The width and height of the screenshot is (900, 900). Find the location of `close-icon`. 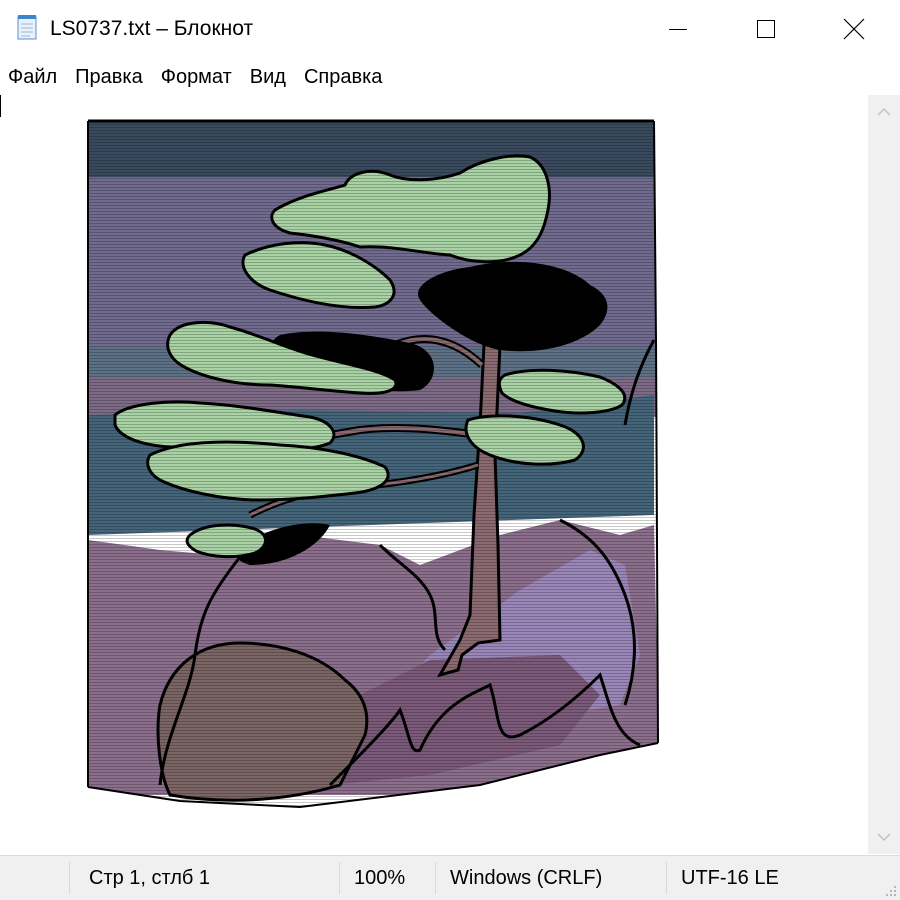

close-icon is located at coordinates (854, 29).